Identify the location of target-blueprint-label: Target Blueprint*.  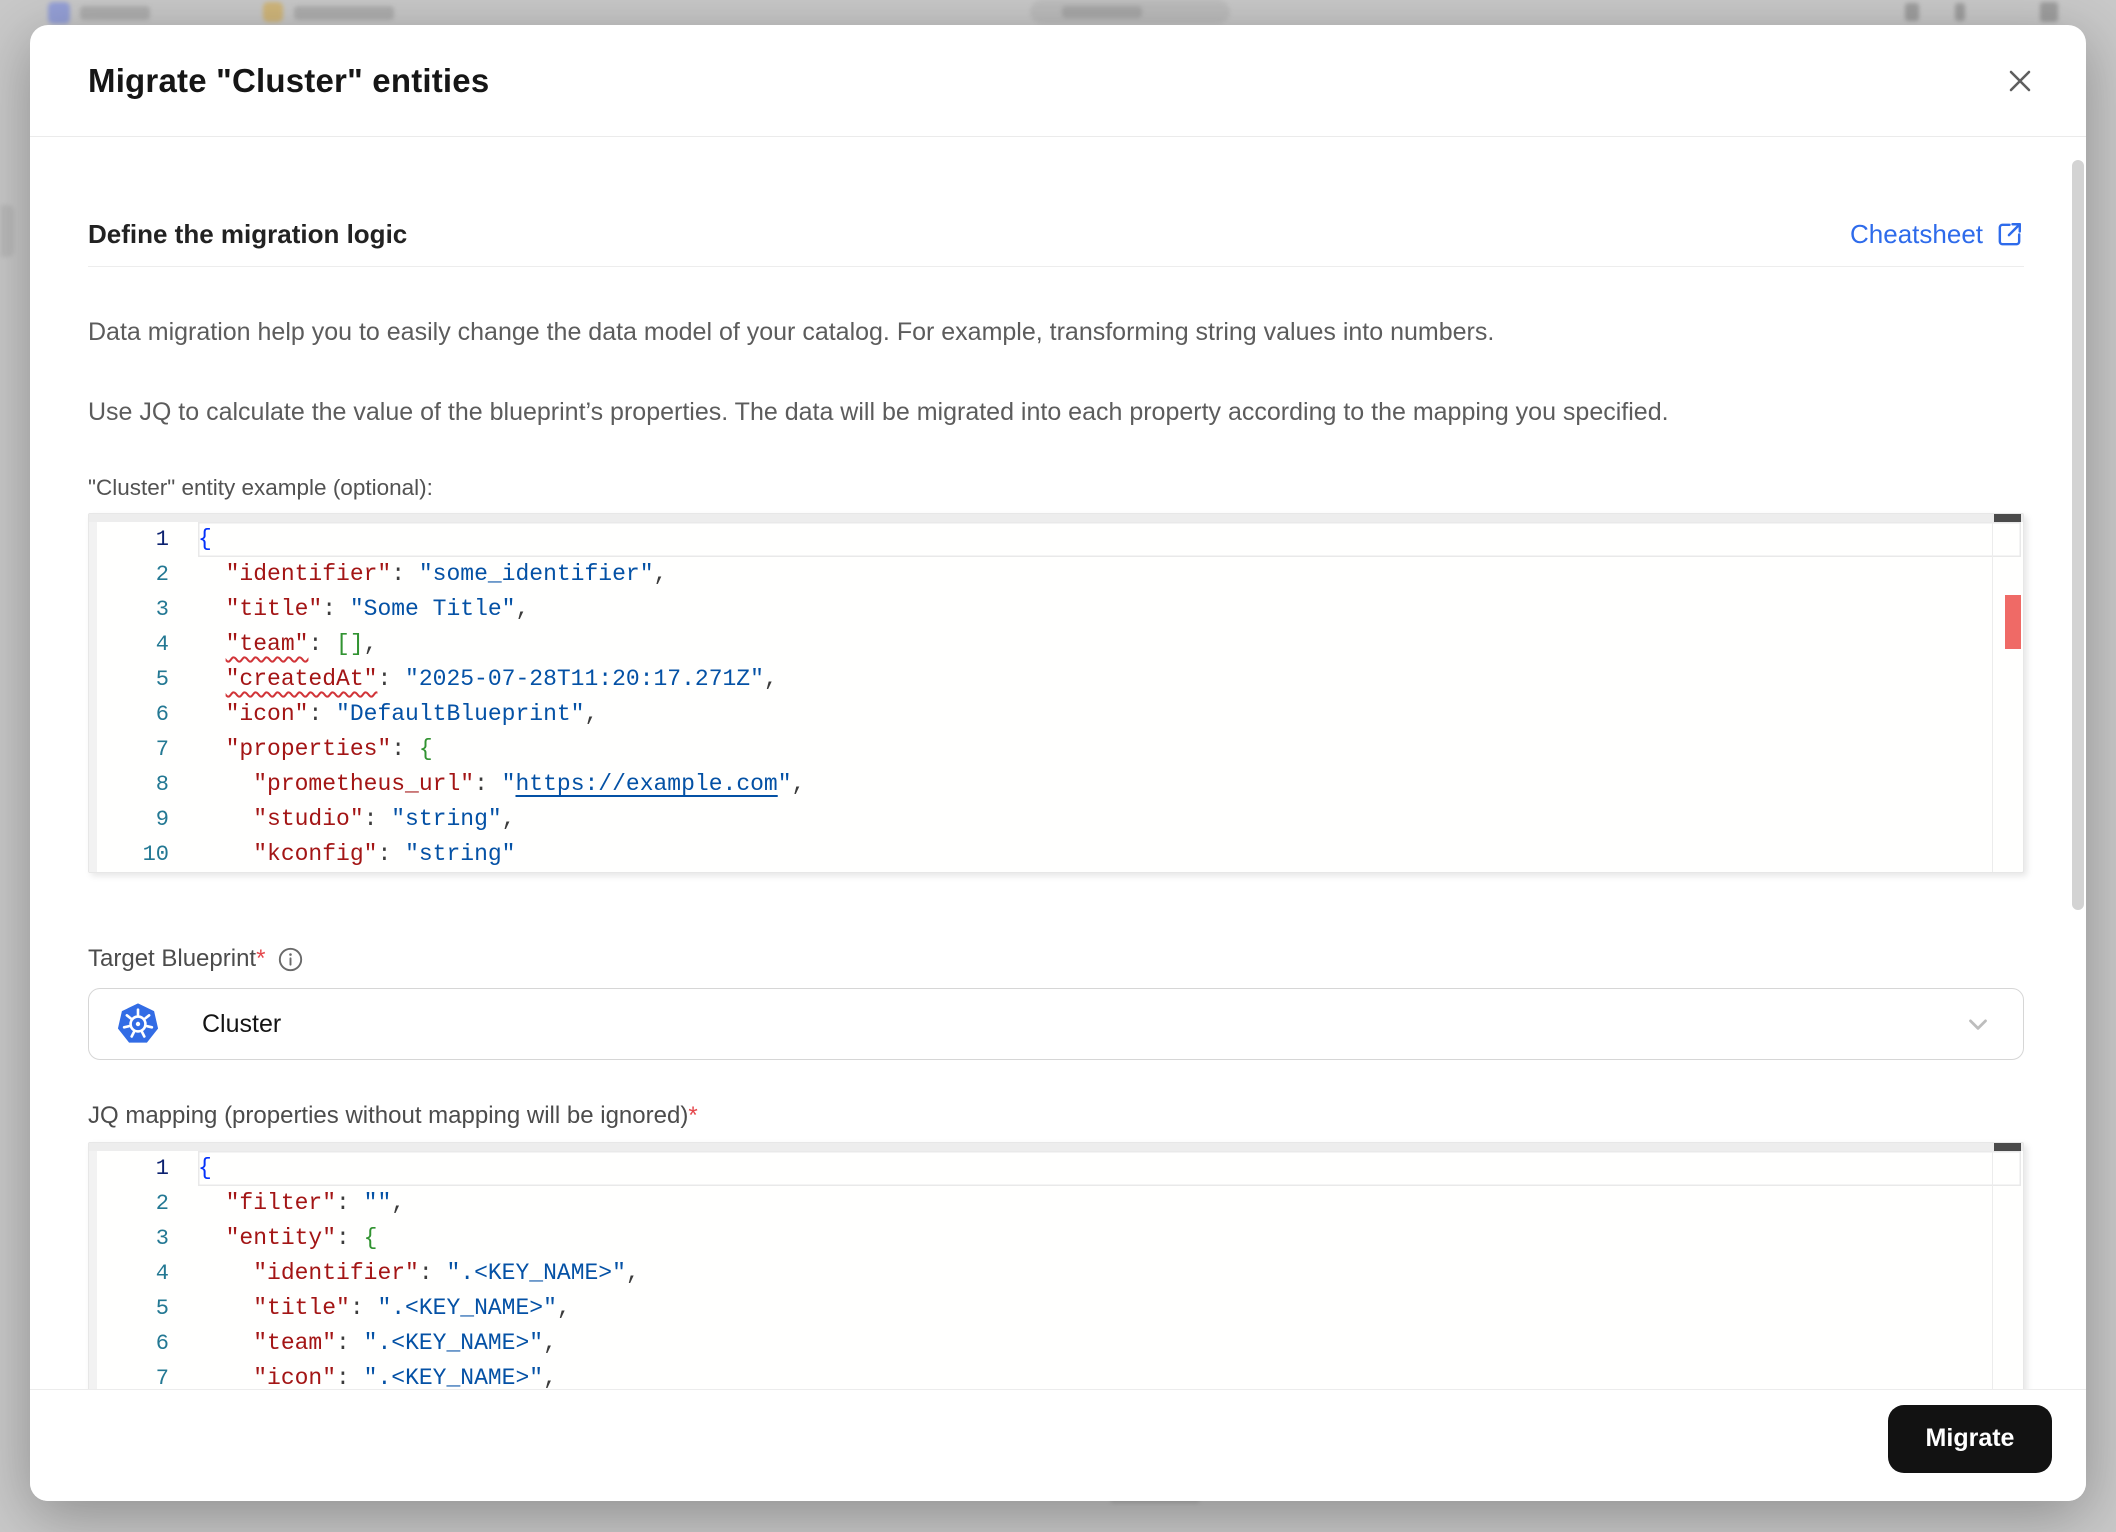
(177, 958).